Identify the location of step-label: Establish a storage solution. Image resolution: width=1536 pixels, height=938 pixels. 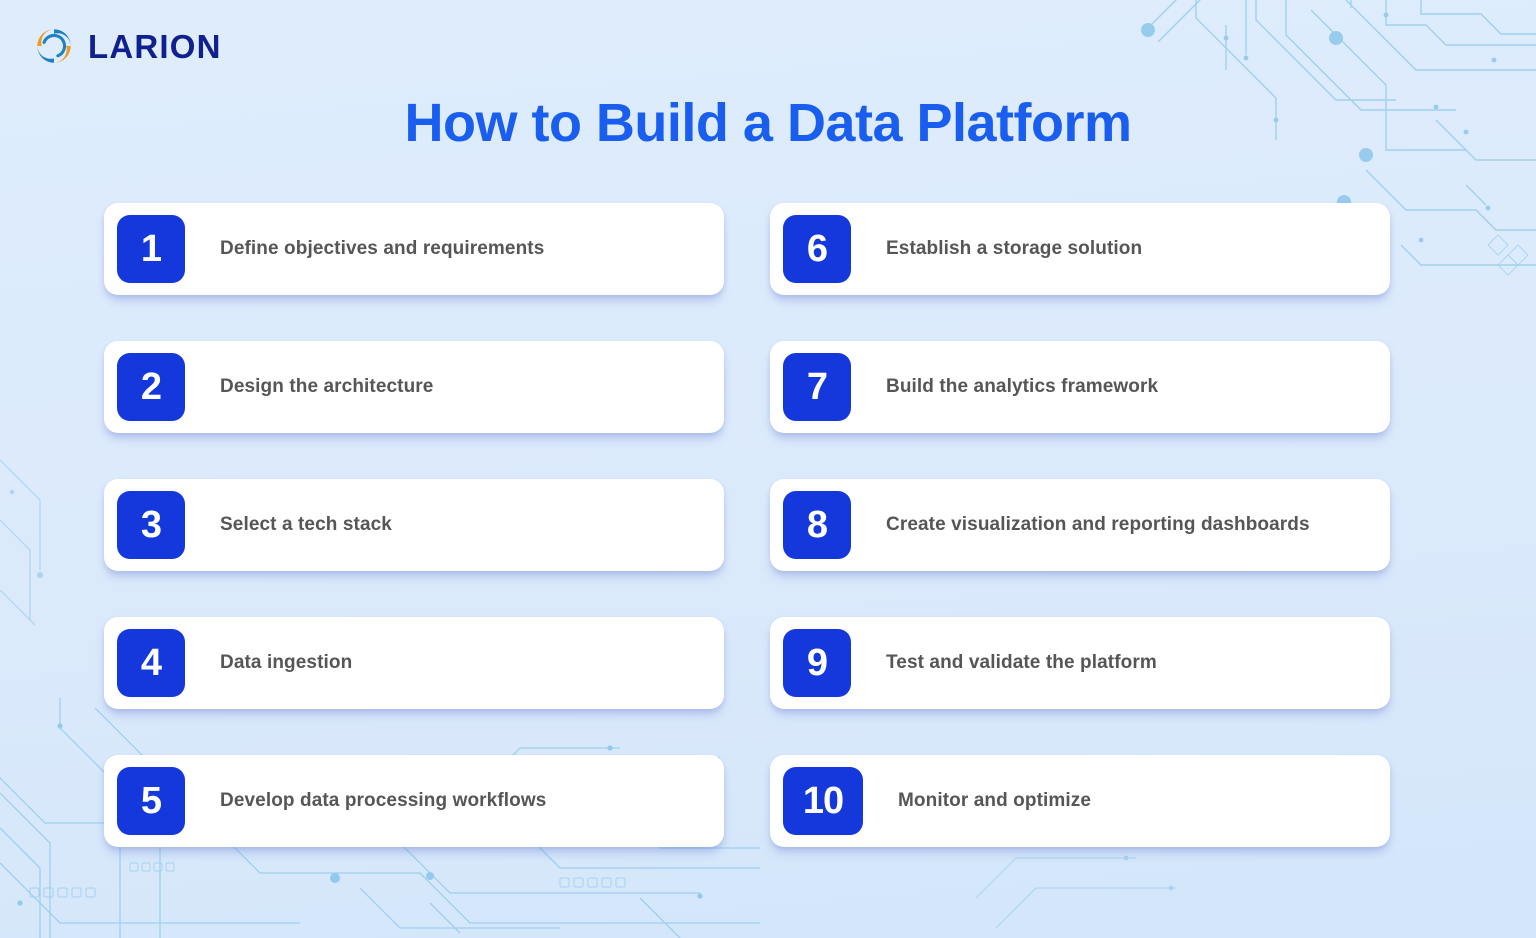
(1014, 249).